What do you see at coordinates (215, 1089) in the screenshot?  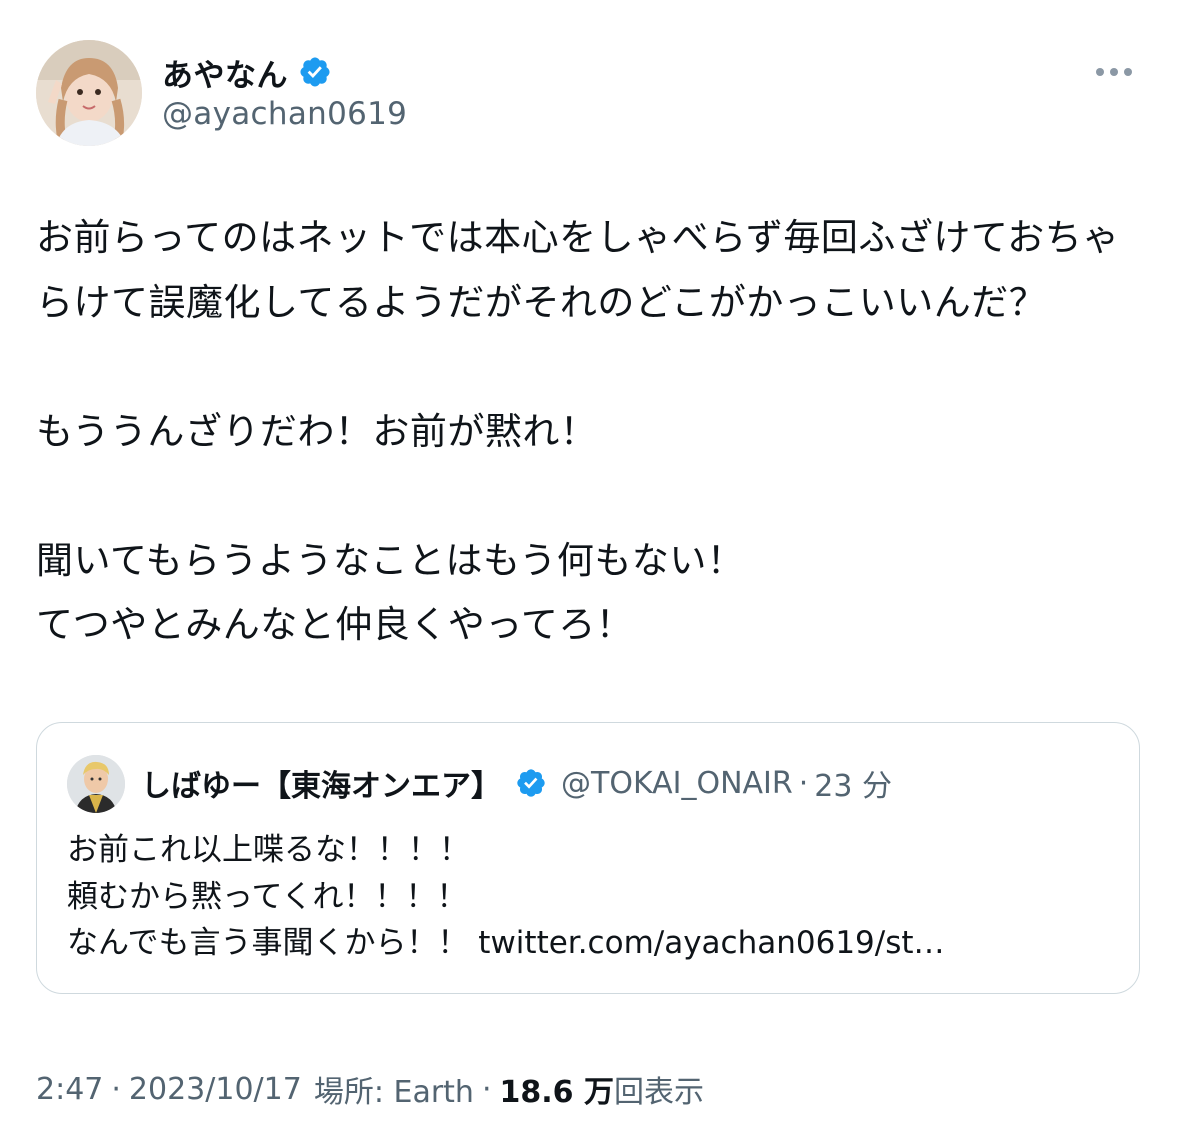 I see `tweet-date: 2023/10/17` at bounding box center [215, 1089].